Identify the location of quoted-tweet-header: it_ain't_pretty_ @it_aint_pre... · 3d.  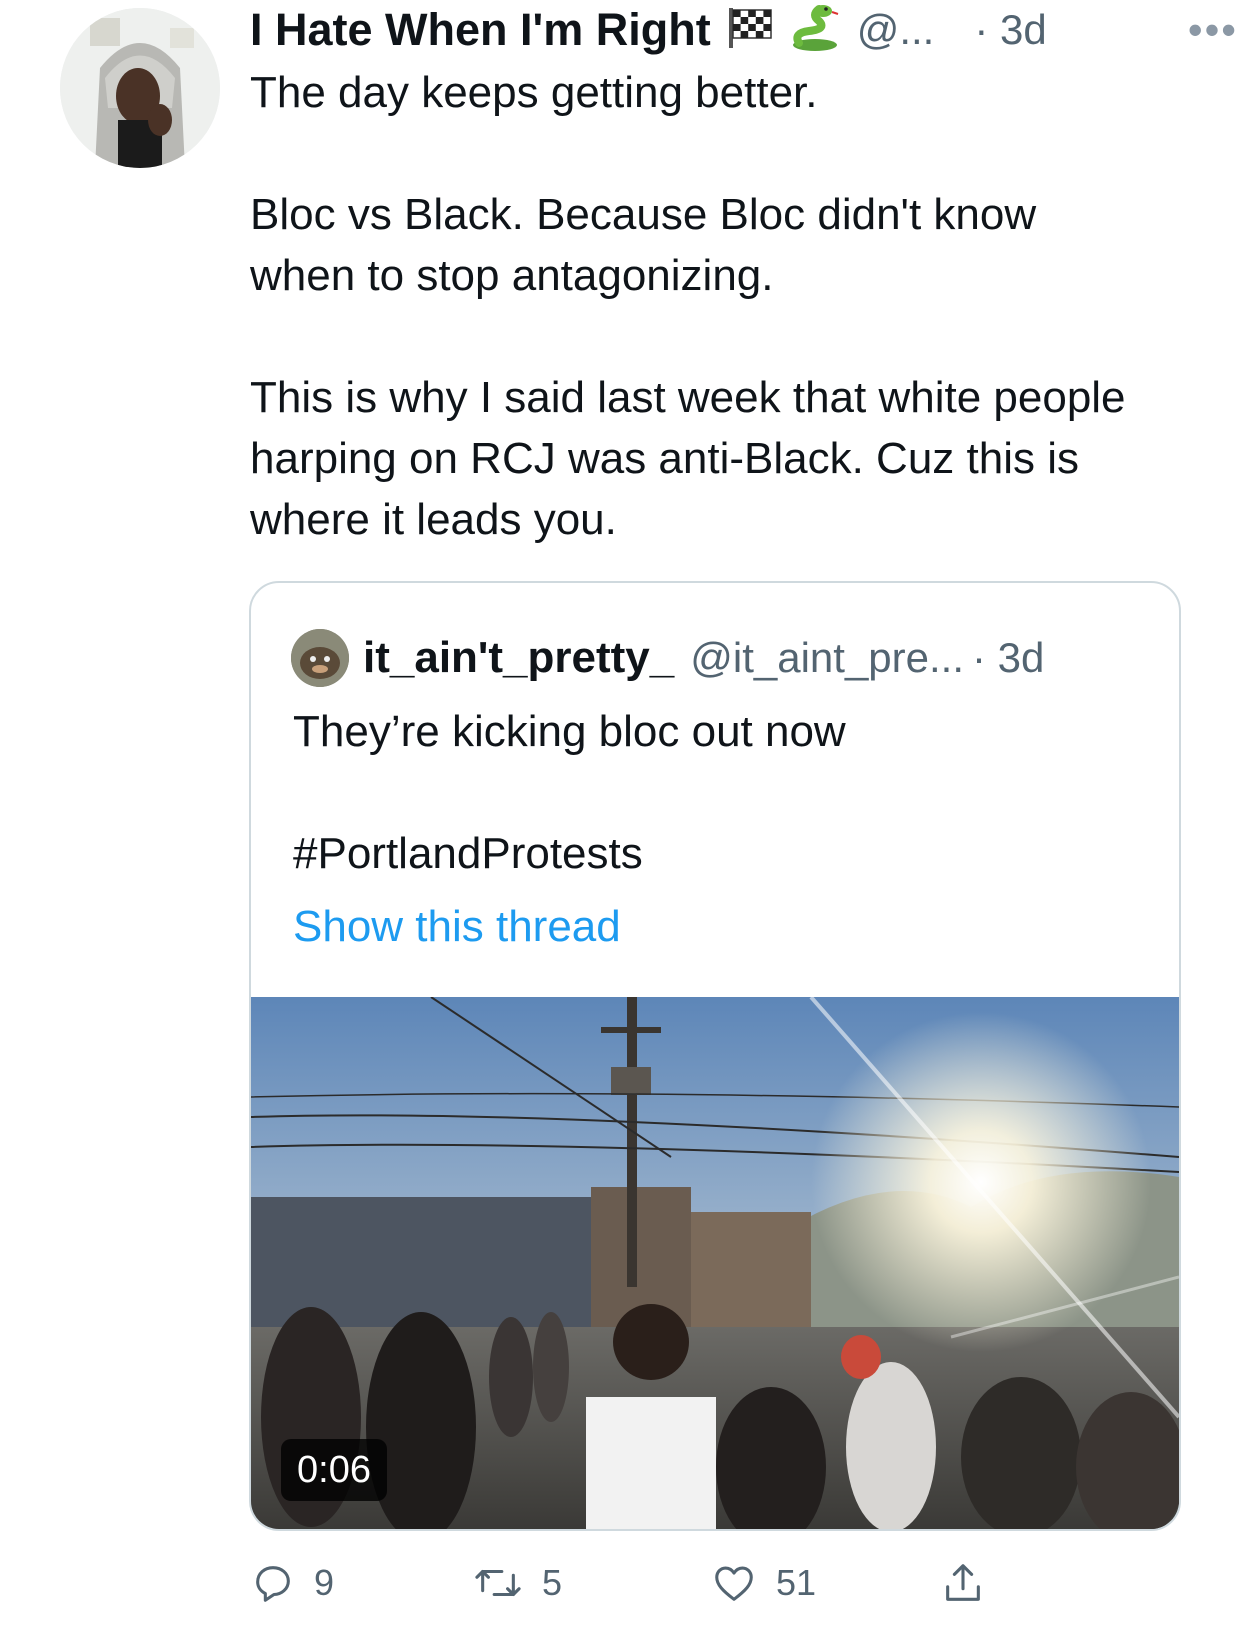
(731, 658).